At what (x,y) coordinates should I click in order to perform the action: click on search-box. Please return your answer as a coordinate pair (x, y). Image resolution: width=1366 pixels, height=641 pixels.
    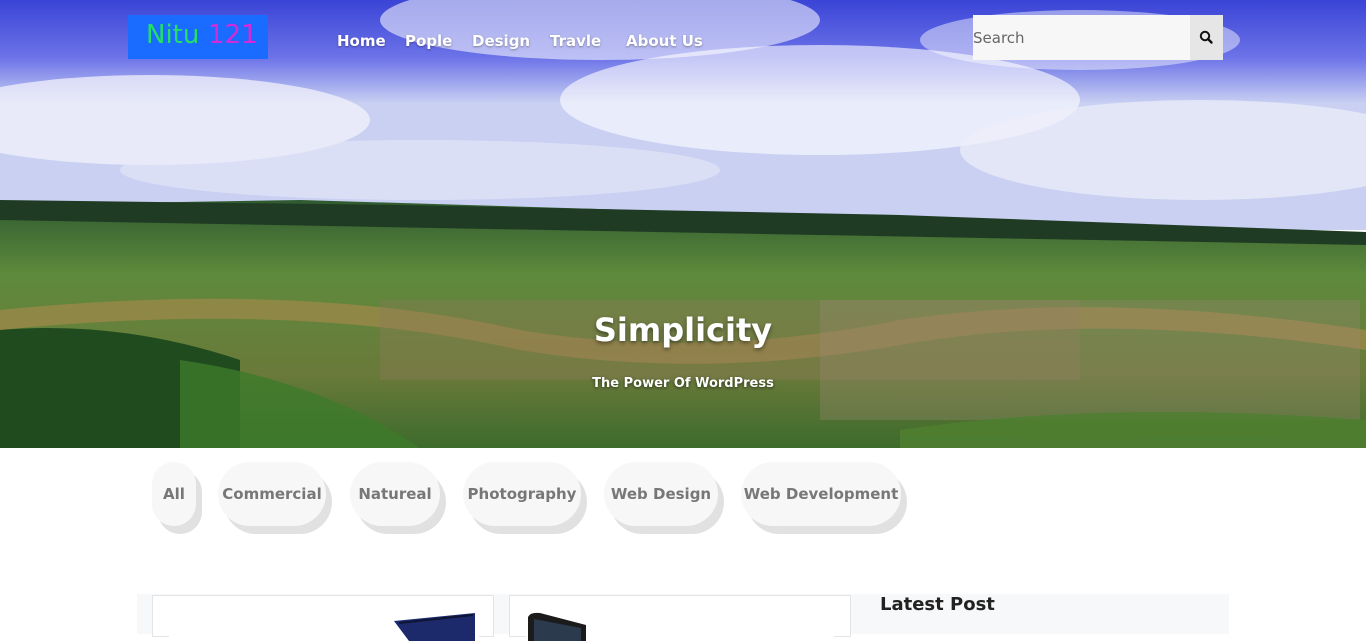
    Looking at the image, I should click on (1098, 37).